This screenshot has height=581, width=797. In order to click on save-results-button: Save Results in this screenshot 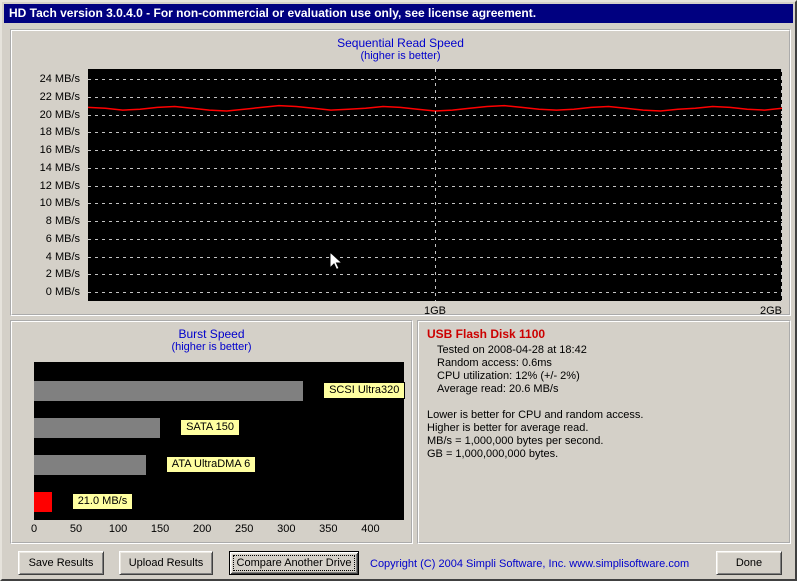, I will do `click(61, 563)`.